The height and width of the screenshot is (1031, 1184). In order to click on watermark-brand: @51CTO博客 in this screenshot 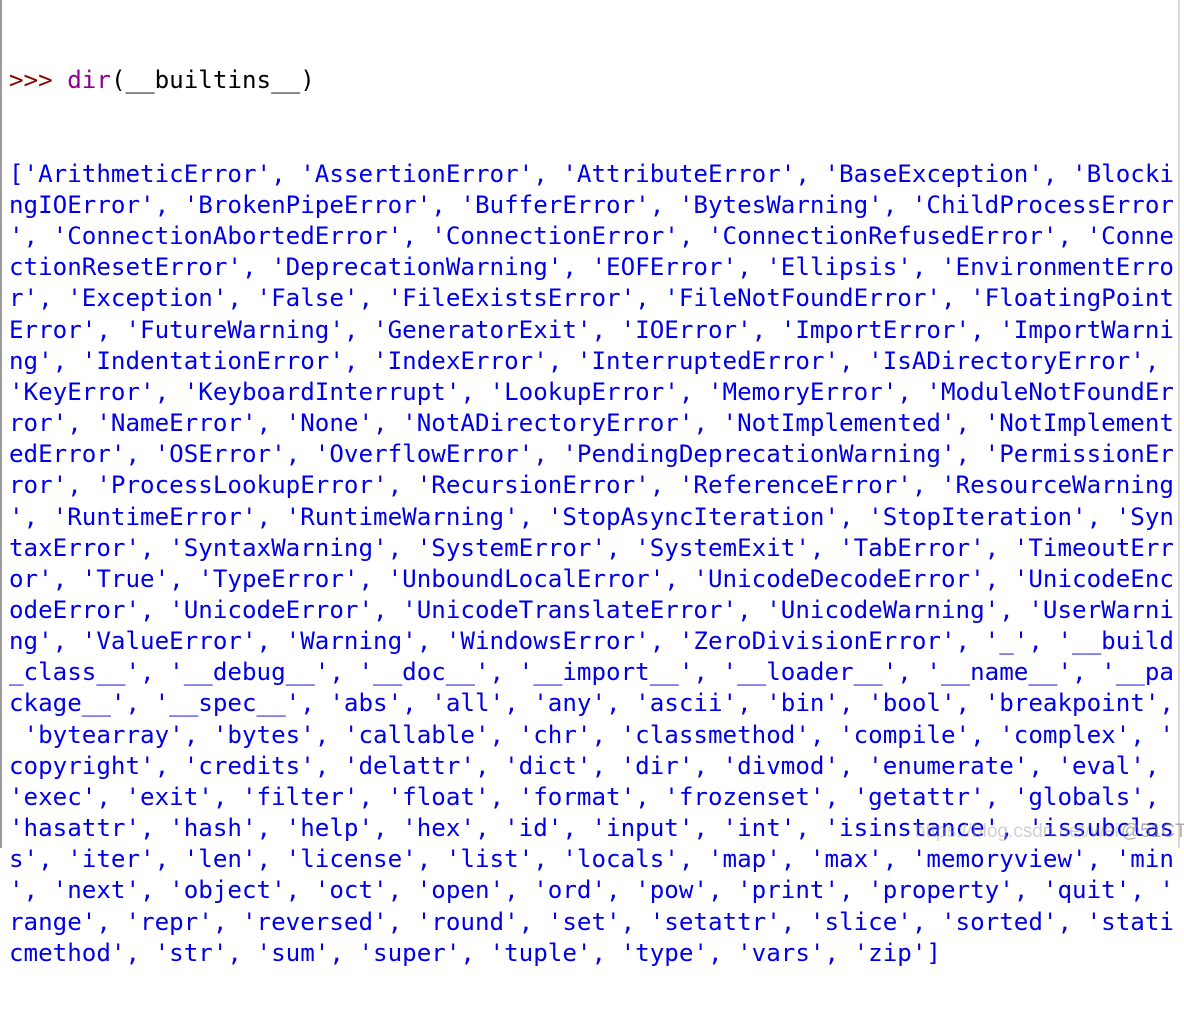, I will do `click(1152, 831)`.